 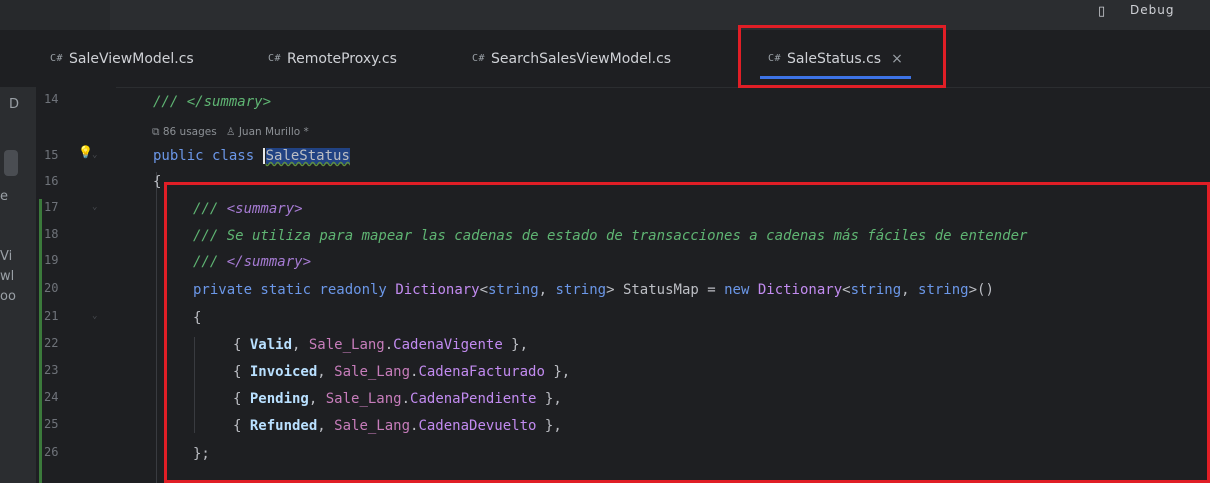 I want to click on code-line-19: /// </summary>, so click(x=252, y=262).